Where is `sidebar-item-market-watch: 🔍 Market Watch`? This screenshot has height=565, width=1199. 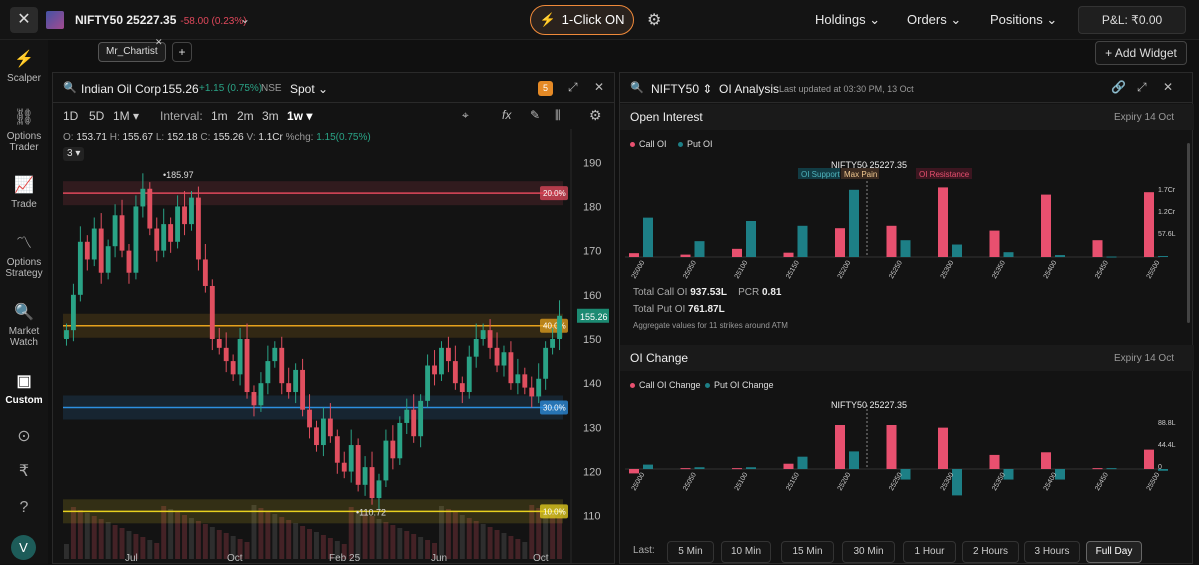 sidebar-item-market-watch: 🔍 Market Watch is located at coordinates (24, 325).